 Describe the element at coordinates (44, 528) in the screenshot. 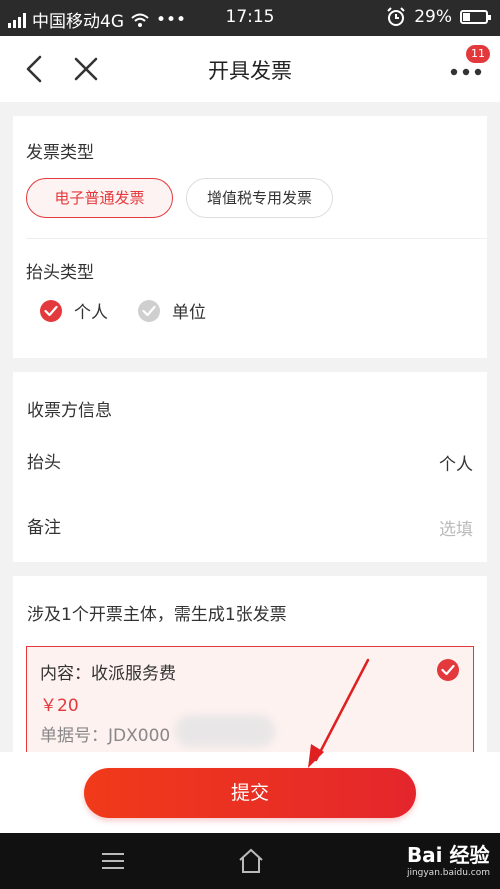

I see `remark-label: 备注` at that location.